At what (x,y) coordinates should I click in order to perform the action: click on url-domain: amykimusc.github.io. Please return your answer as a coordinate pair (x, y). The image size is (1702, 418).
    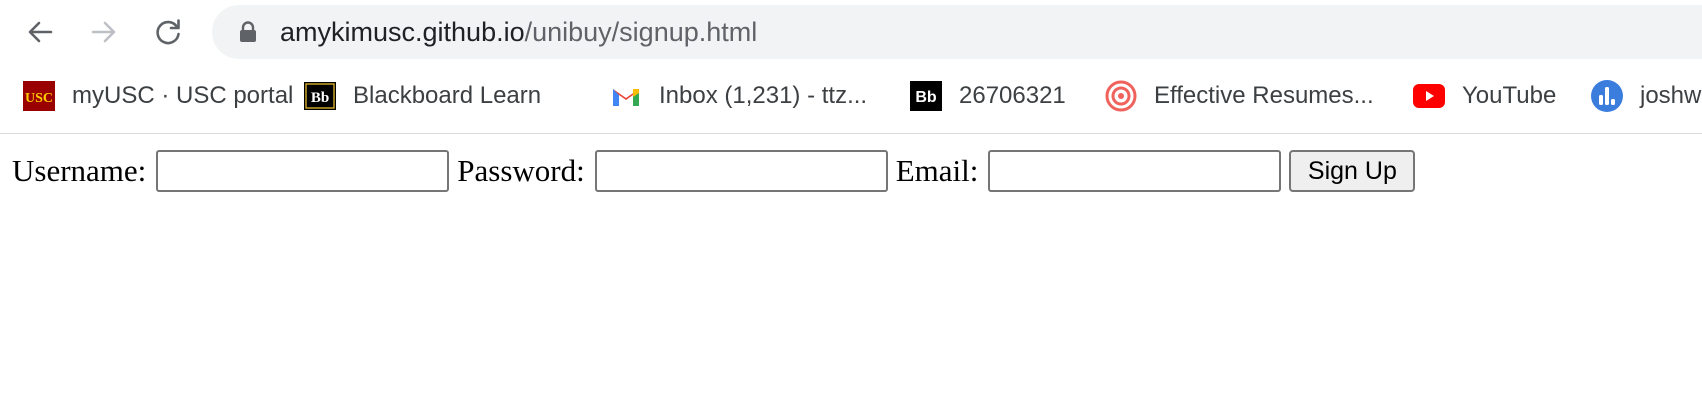
    Looking at the image, I should click on (402, 32).